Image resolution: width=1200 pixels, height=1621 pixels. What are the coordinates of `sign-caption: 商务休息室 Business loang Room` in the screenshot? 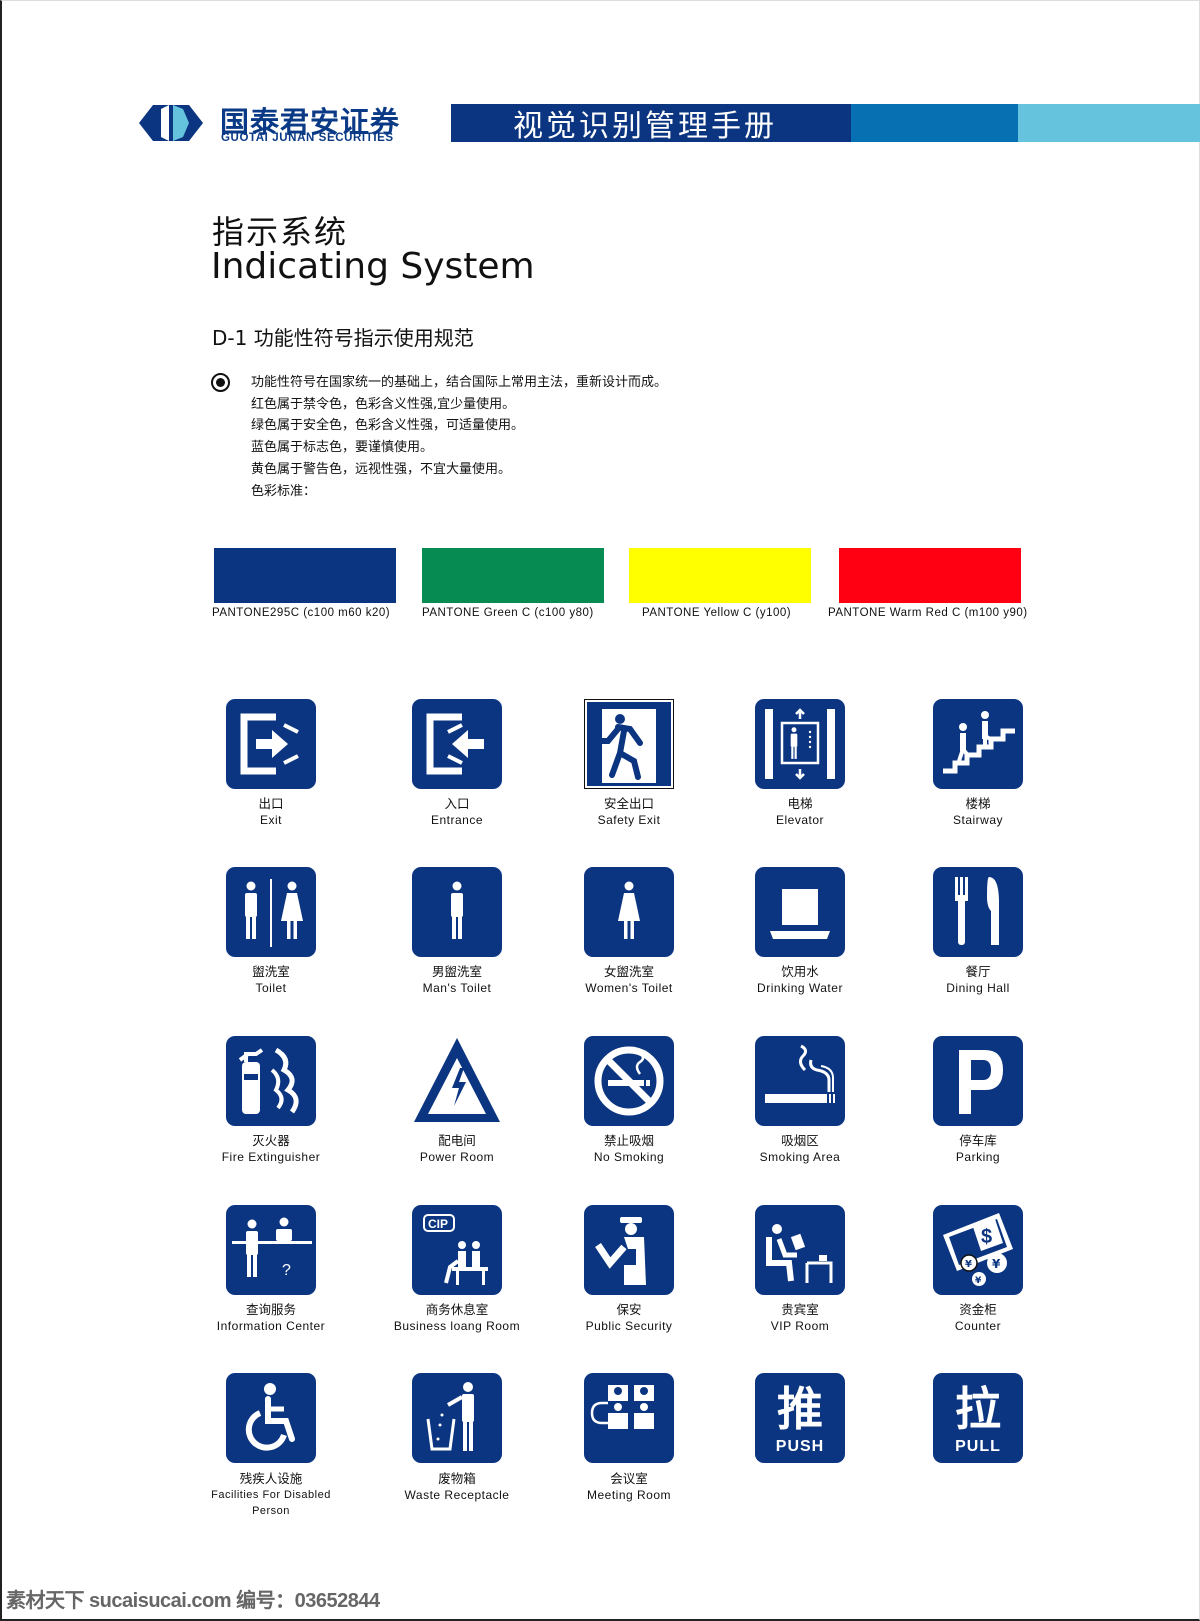 It's located at (457, 1318).